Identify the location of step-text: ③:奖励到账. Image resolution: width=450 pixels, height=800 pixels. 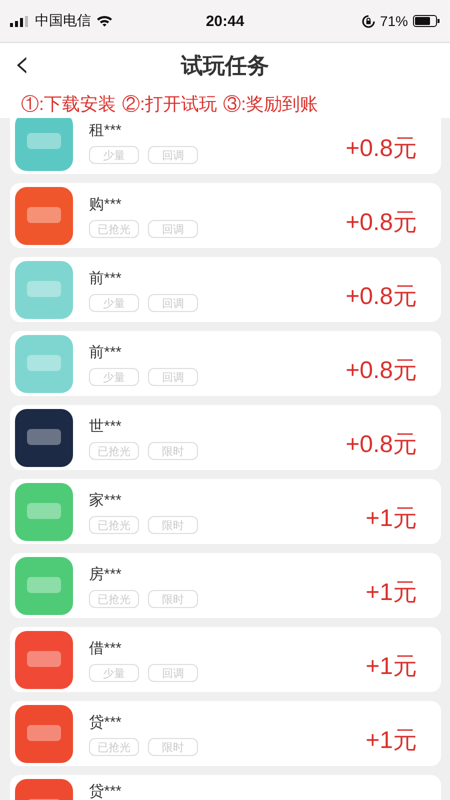
(270, 104).